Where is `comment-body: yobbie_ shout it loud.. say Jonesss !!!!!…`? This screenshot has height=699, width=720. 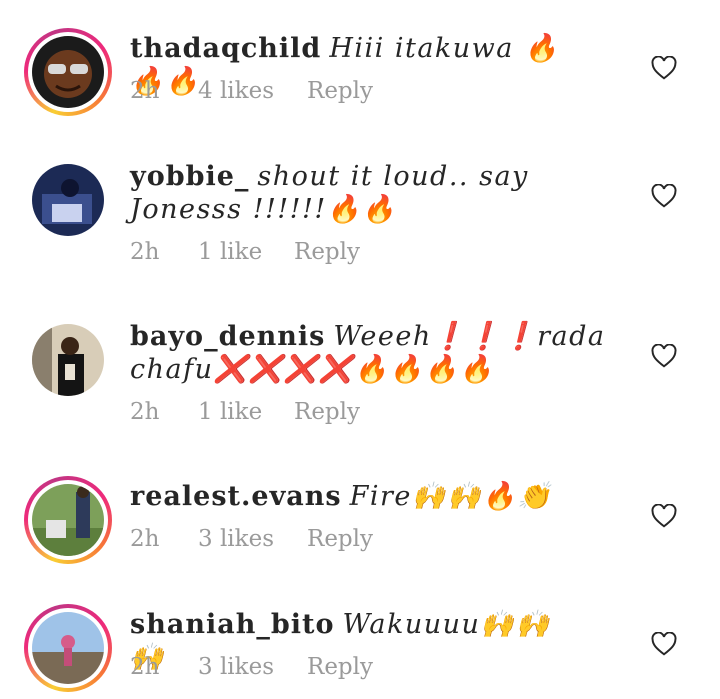
comment-body: yobbie_ shout it loud.. say Jonesss !!!!!… is located at coordinates (350, 193).